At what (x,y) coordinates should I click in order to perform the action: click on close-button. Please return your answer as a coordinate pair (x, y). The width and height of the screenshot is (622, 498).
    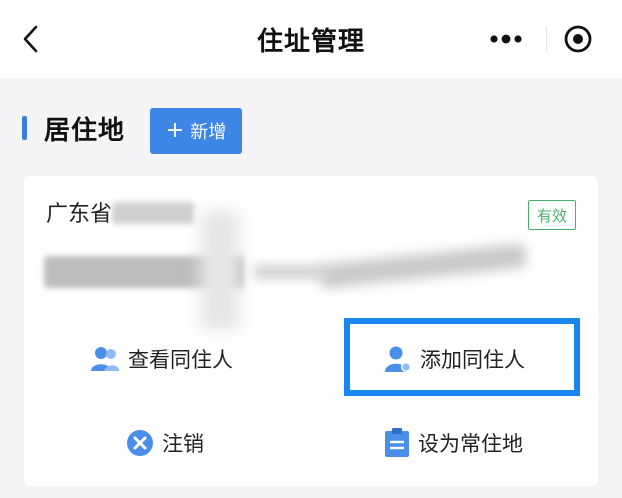
    Looking at the image, I should click on (577, 39).